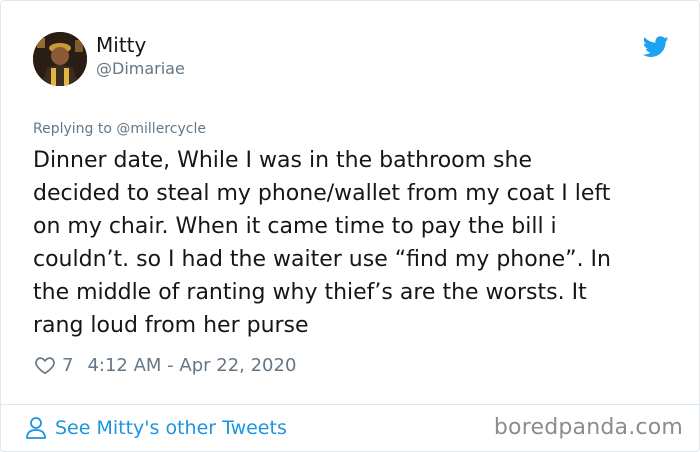 This screenshot has height=452, width=700. What do you see at coordinates (656, 47) in the screenshot?
I see `twitter-bird-icon` at bounding box center [656, 47].